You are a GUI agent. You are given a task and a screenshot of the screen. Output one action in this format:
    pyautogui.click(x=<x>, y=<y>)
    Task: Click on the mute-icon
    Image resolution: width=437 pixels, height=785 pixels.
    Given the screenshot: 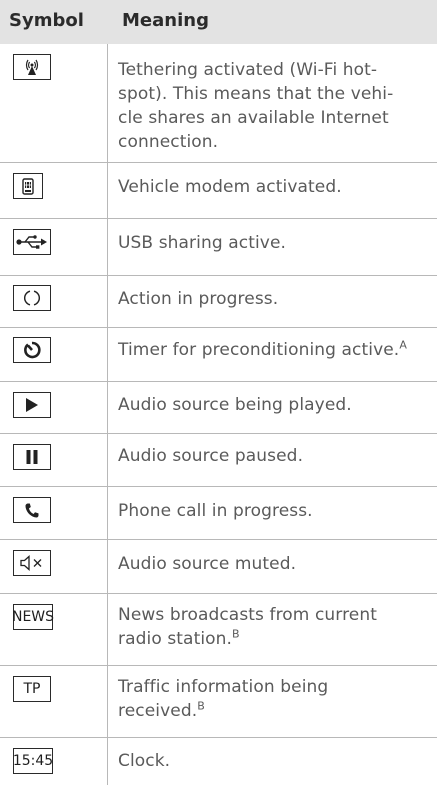 What is the action you would take?
    pyautogui.click(x=32, y=563)
    